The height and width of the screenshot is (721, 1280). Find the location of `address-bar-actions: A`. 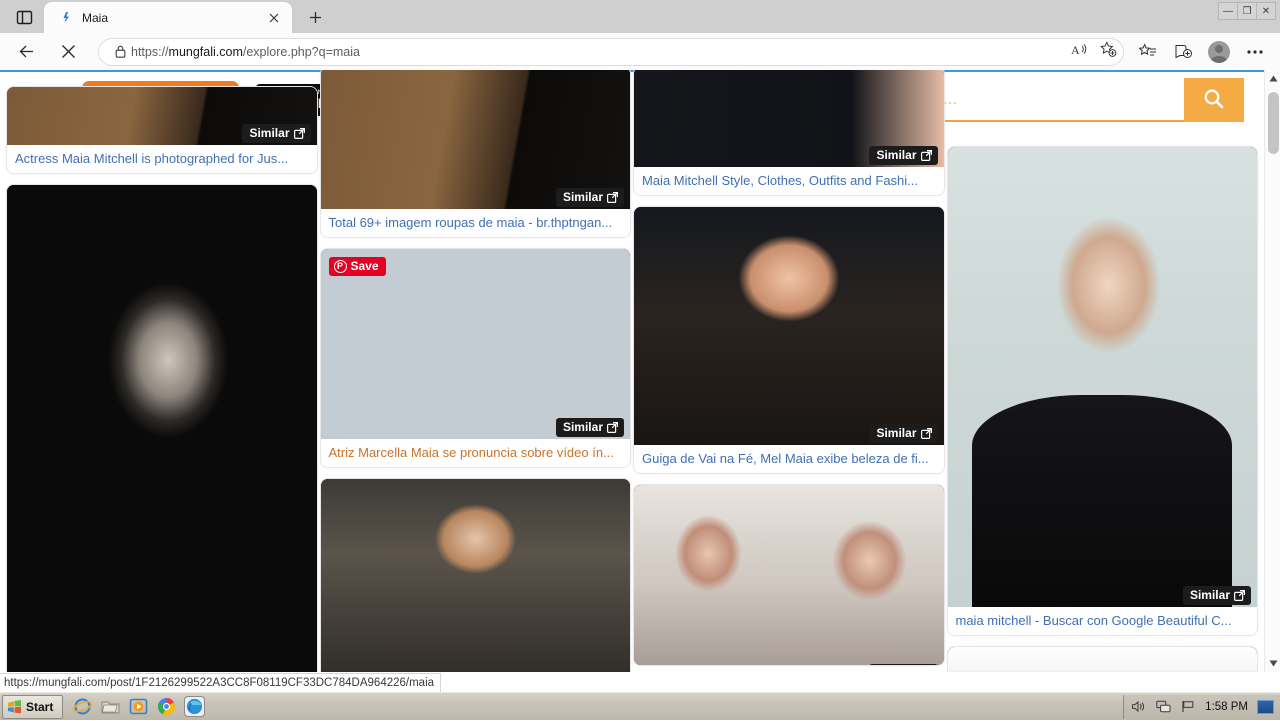

address-bar-actions: A is located at coordinates (1094, 52).